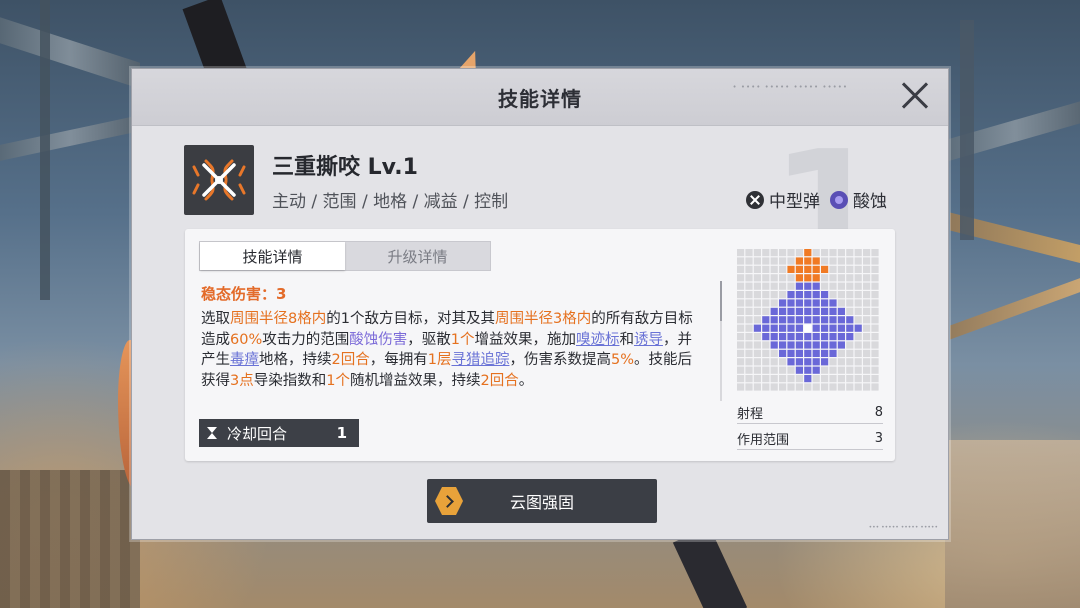 This screenshot has height=608, width=1080. Describe the element at coordinates (750, 414) in the screenshot. I see `range-label: 射程` at that location.